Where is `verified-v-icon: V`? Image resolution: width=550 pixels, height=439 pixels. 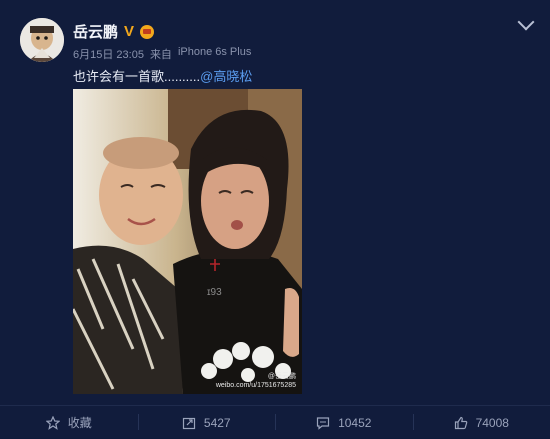
verified-v-icon: V is located at coordinates (129, 31).